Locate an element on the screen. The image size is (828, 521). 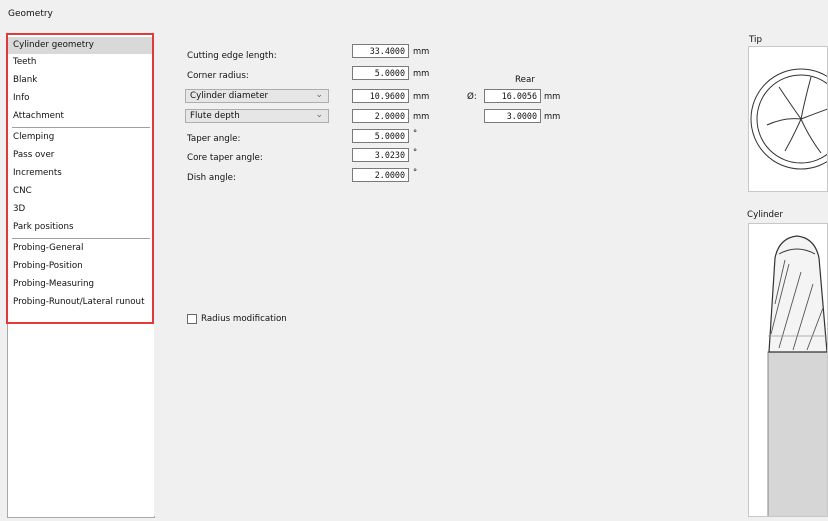
rear-header: Rear is located at coordinates (525, 80).